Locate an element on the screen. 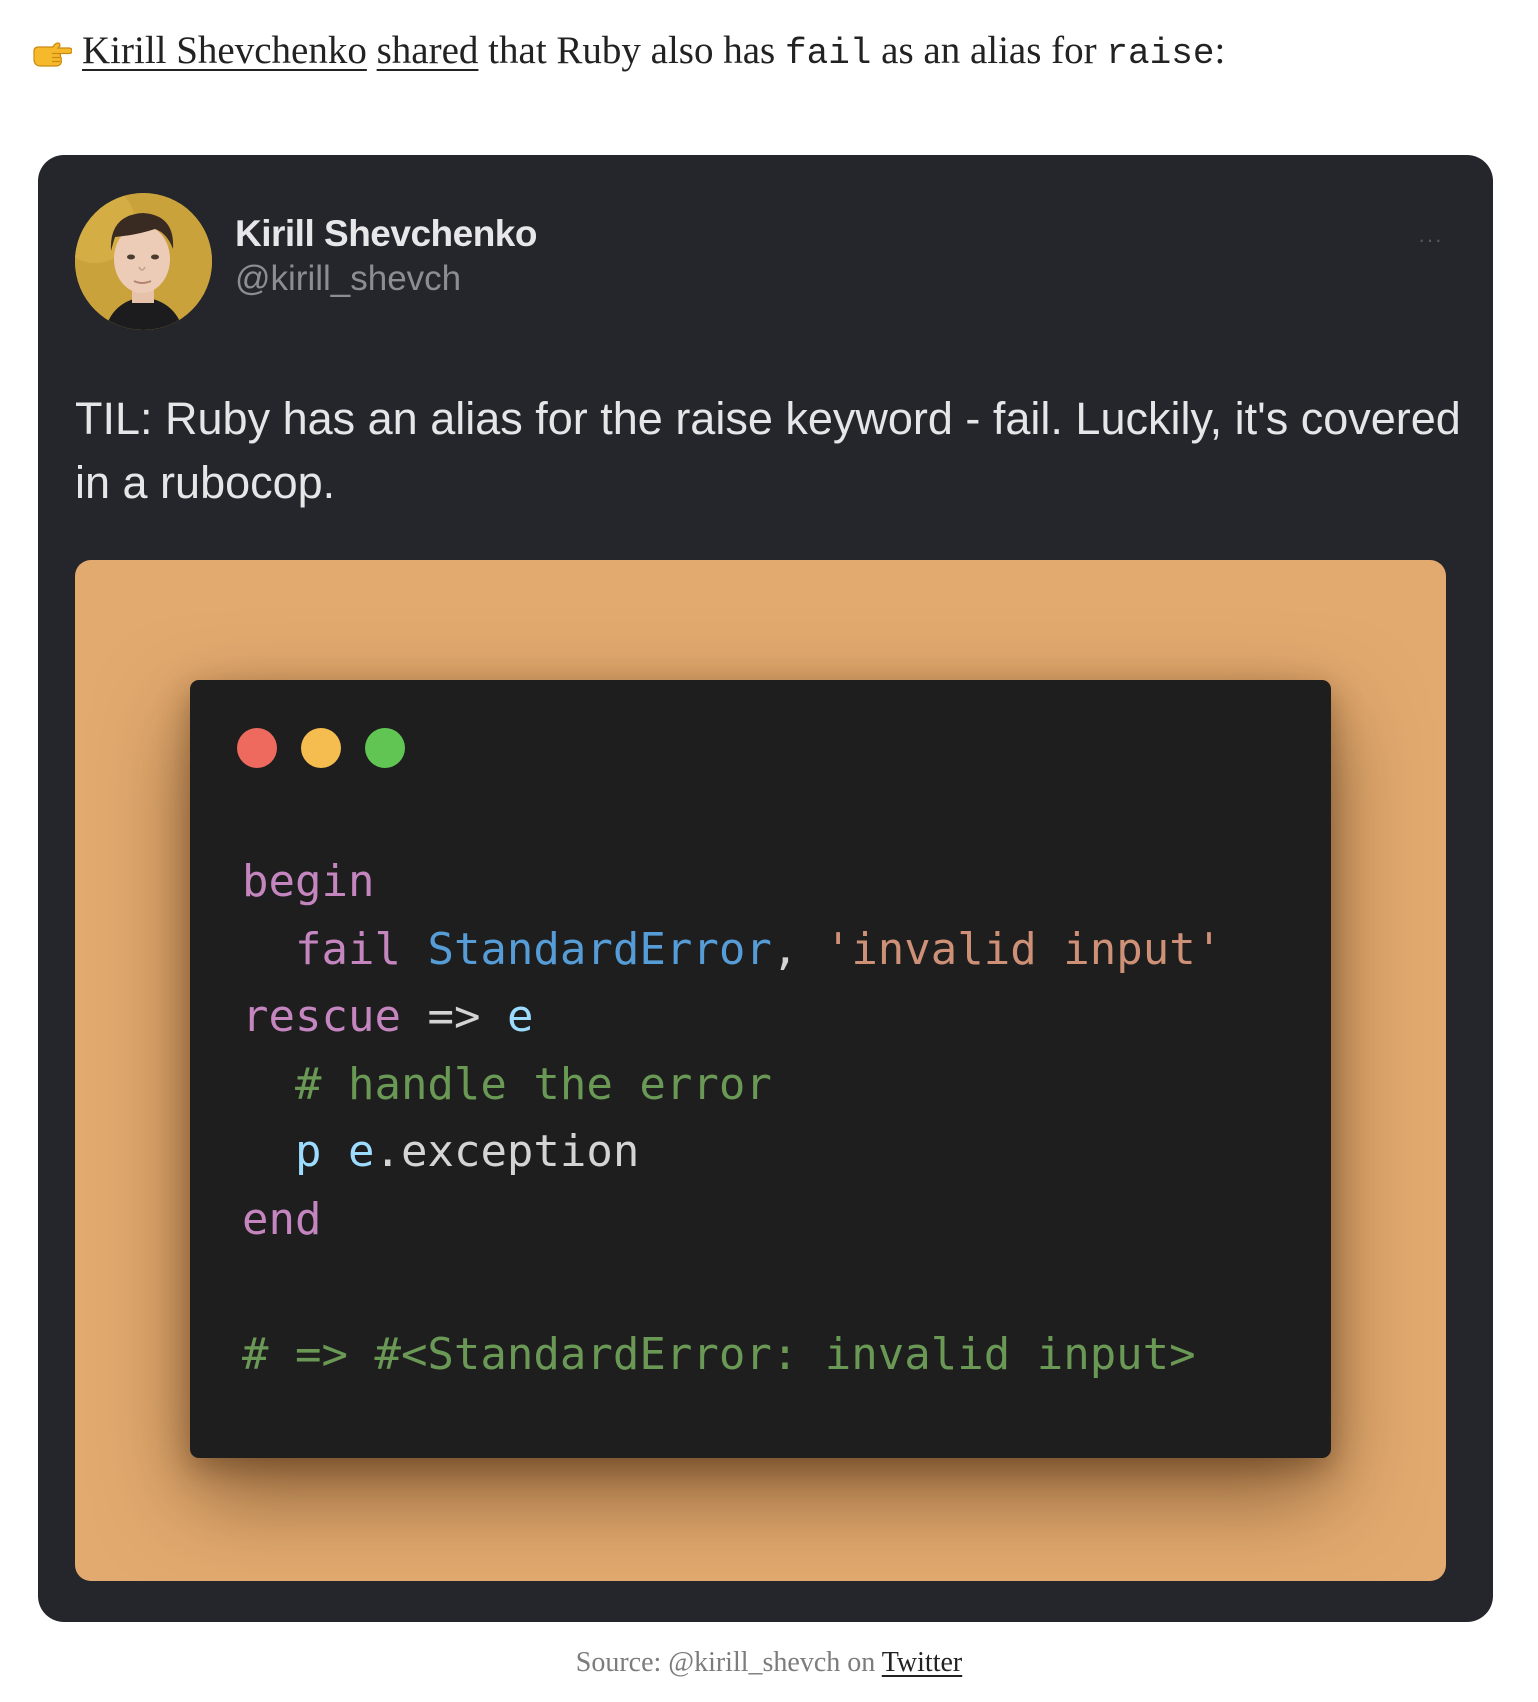 Image resolution: width=1538 pixels, height=1702 pixels. code-line-8: # => #<StandardError: invalid input> is located at coordinates (732, 1355).